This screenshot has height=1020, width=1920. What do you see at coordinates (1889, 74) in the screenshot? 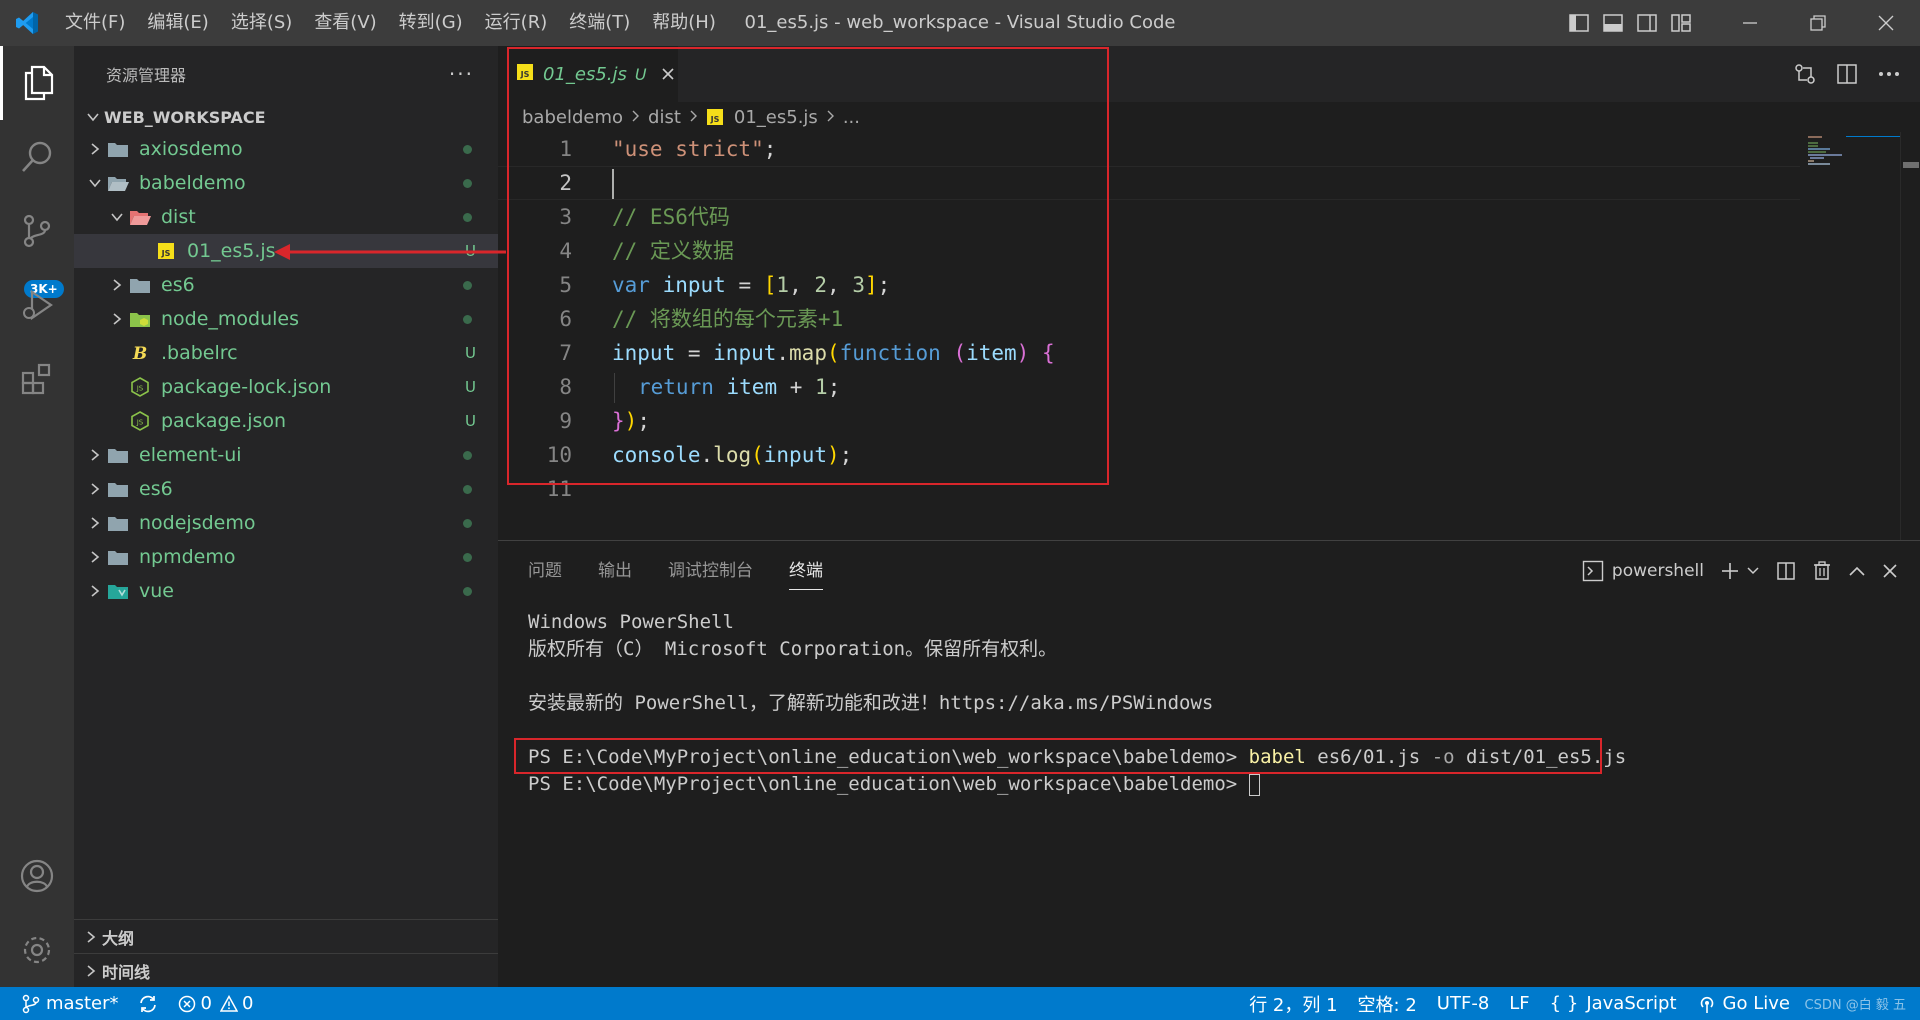
I see `editor-more-actions-button` at bounding box center [1889, 74].